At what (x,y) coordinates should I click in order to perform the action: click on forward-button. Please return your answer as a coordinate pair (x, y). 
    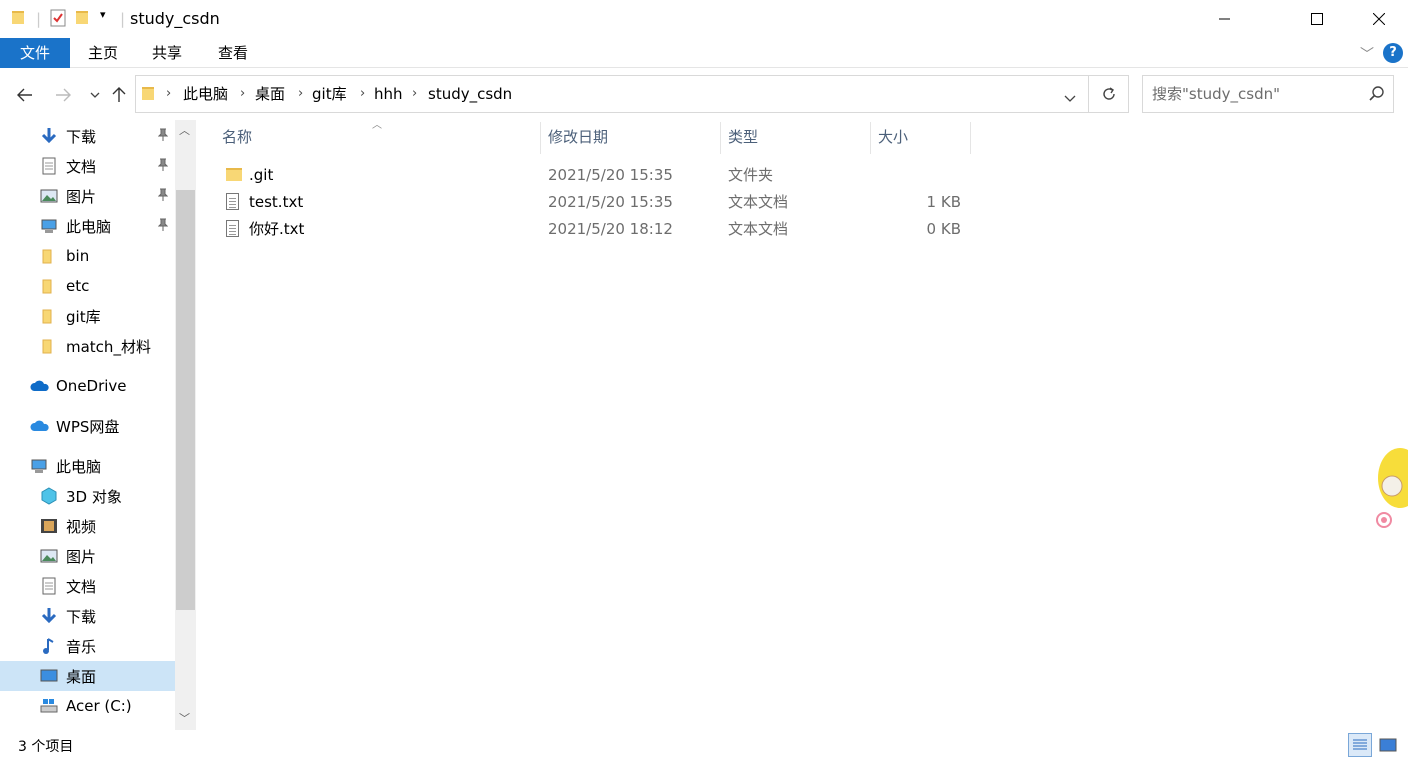
    Looking at the image, I should click on (63, 95).